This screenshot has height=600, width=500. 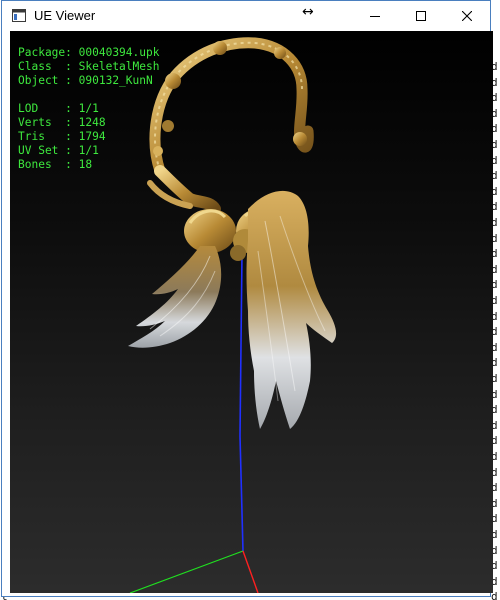 I want to click on z-axis-line-lower, so click(x=241, y=493).